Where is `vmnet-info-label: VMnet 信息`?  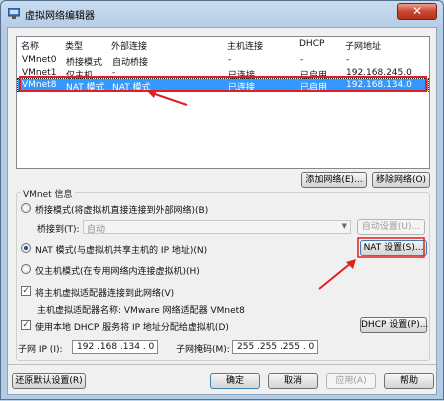 vmnet-info-label: VMnet 信息 is located at coordinates (48, 193).